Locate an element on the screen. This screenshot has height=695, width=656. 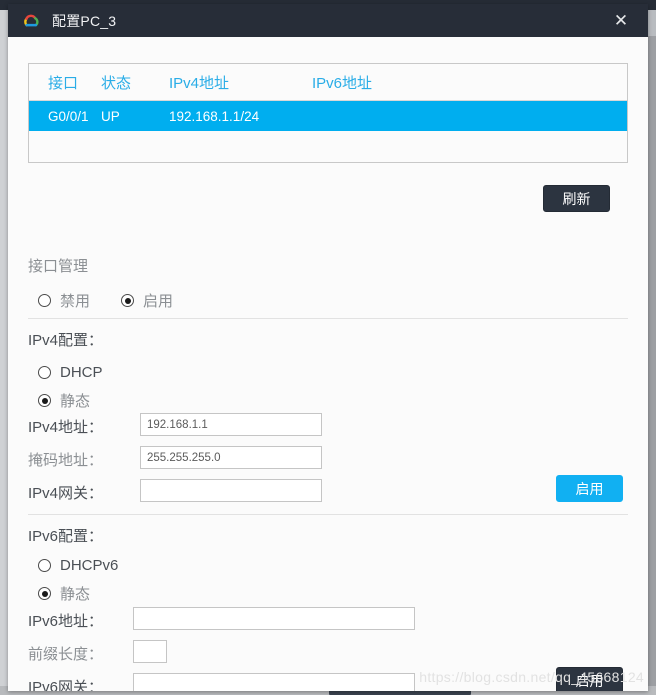
desktop-backdrop-left-dark is located at coordinates (4, 5).